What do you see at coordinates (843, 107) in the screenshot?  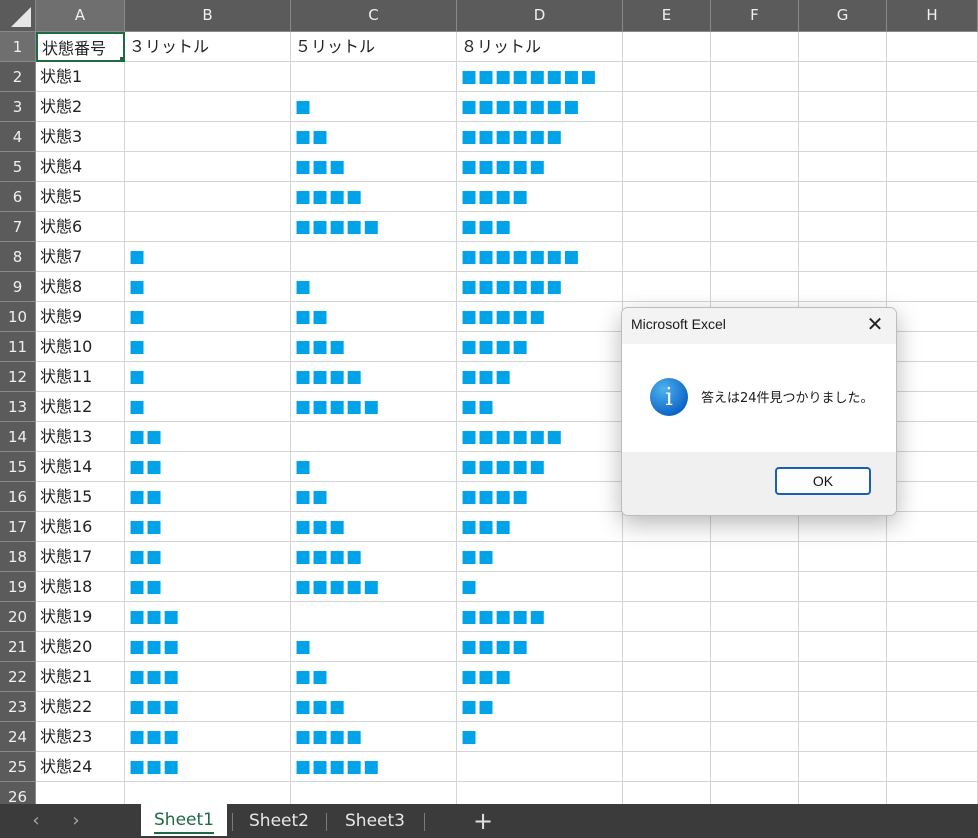 I see `cell-g3` at bounding box center [843, 107].